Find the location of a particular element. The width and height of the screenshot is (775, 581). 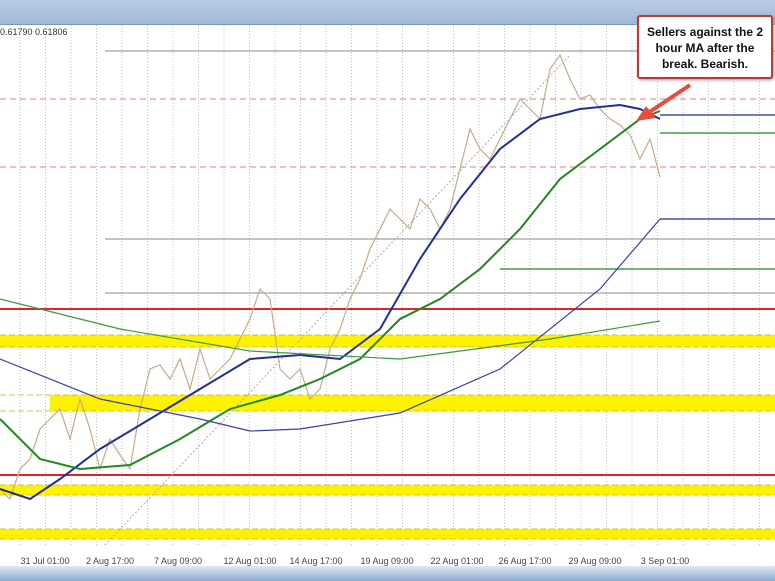

x-tick-label: 12 Aug 01:00 is located at coordinates (250, 561).